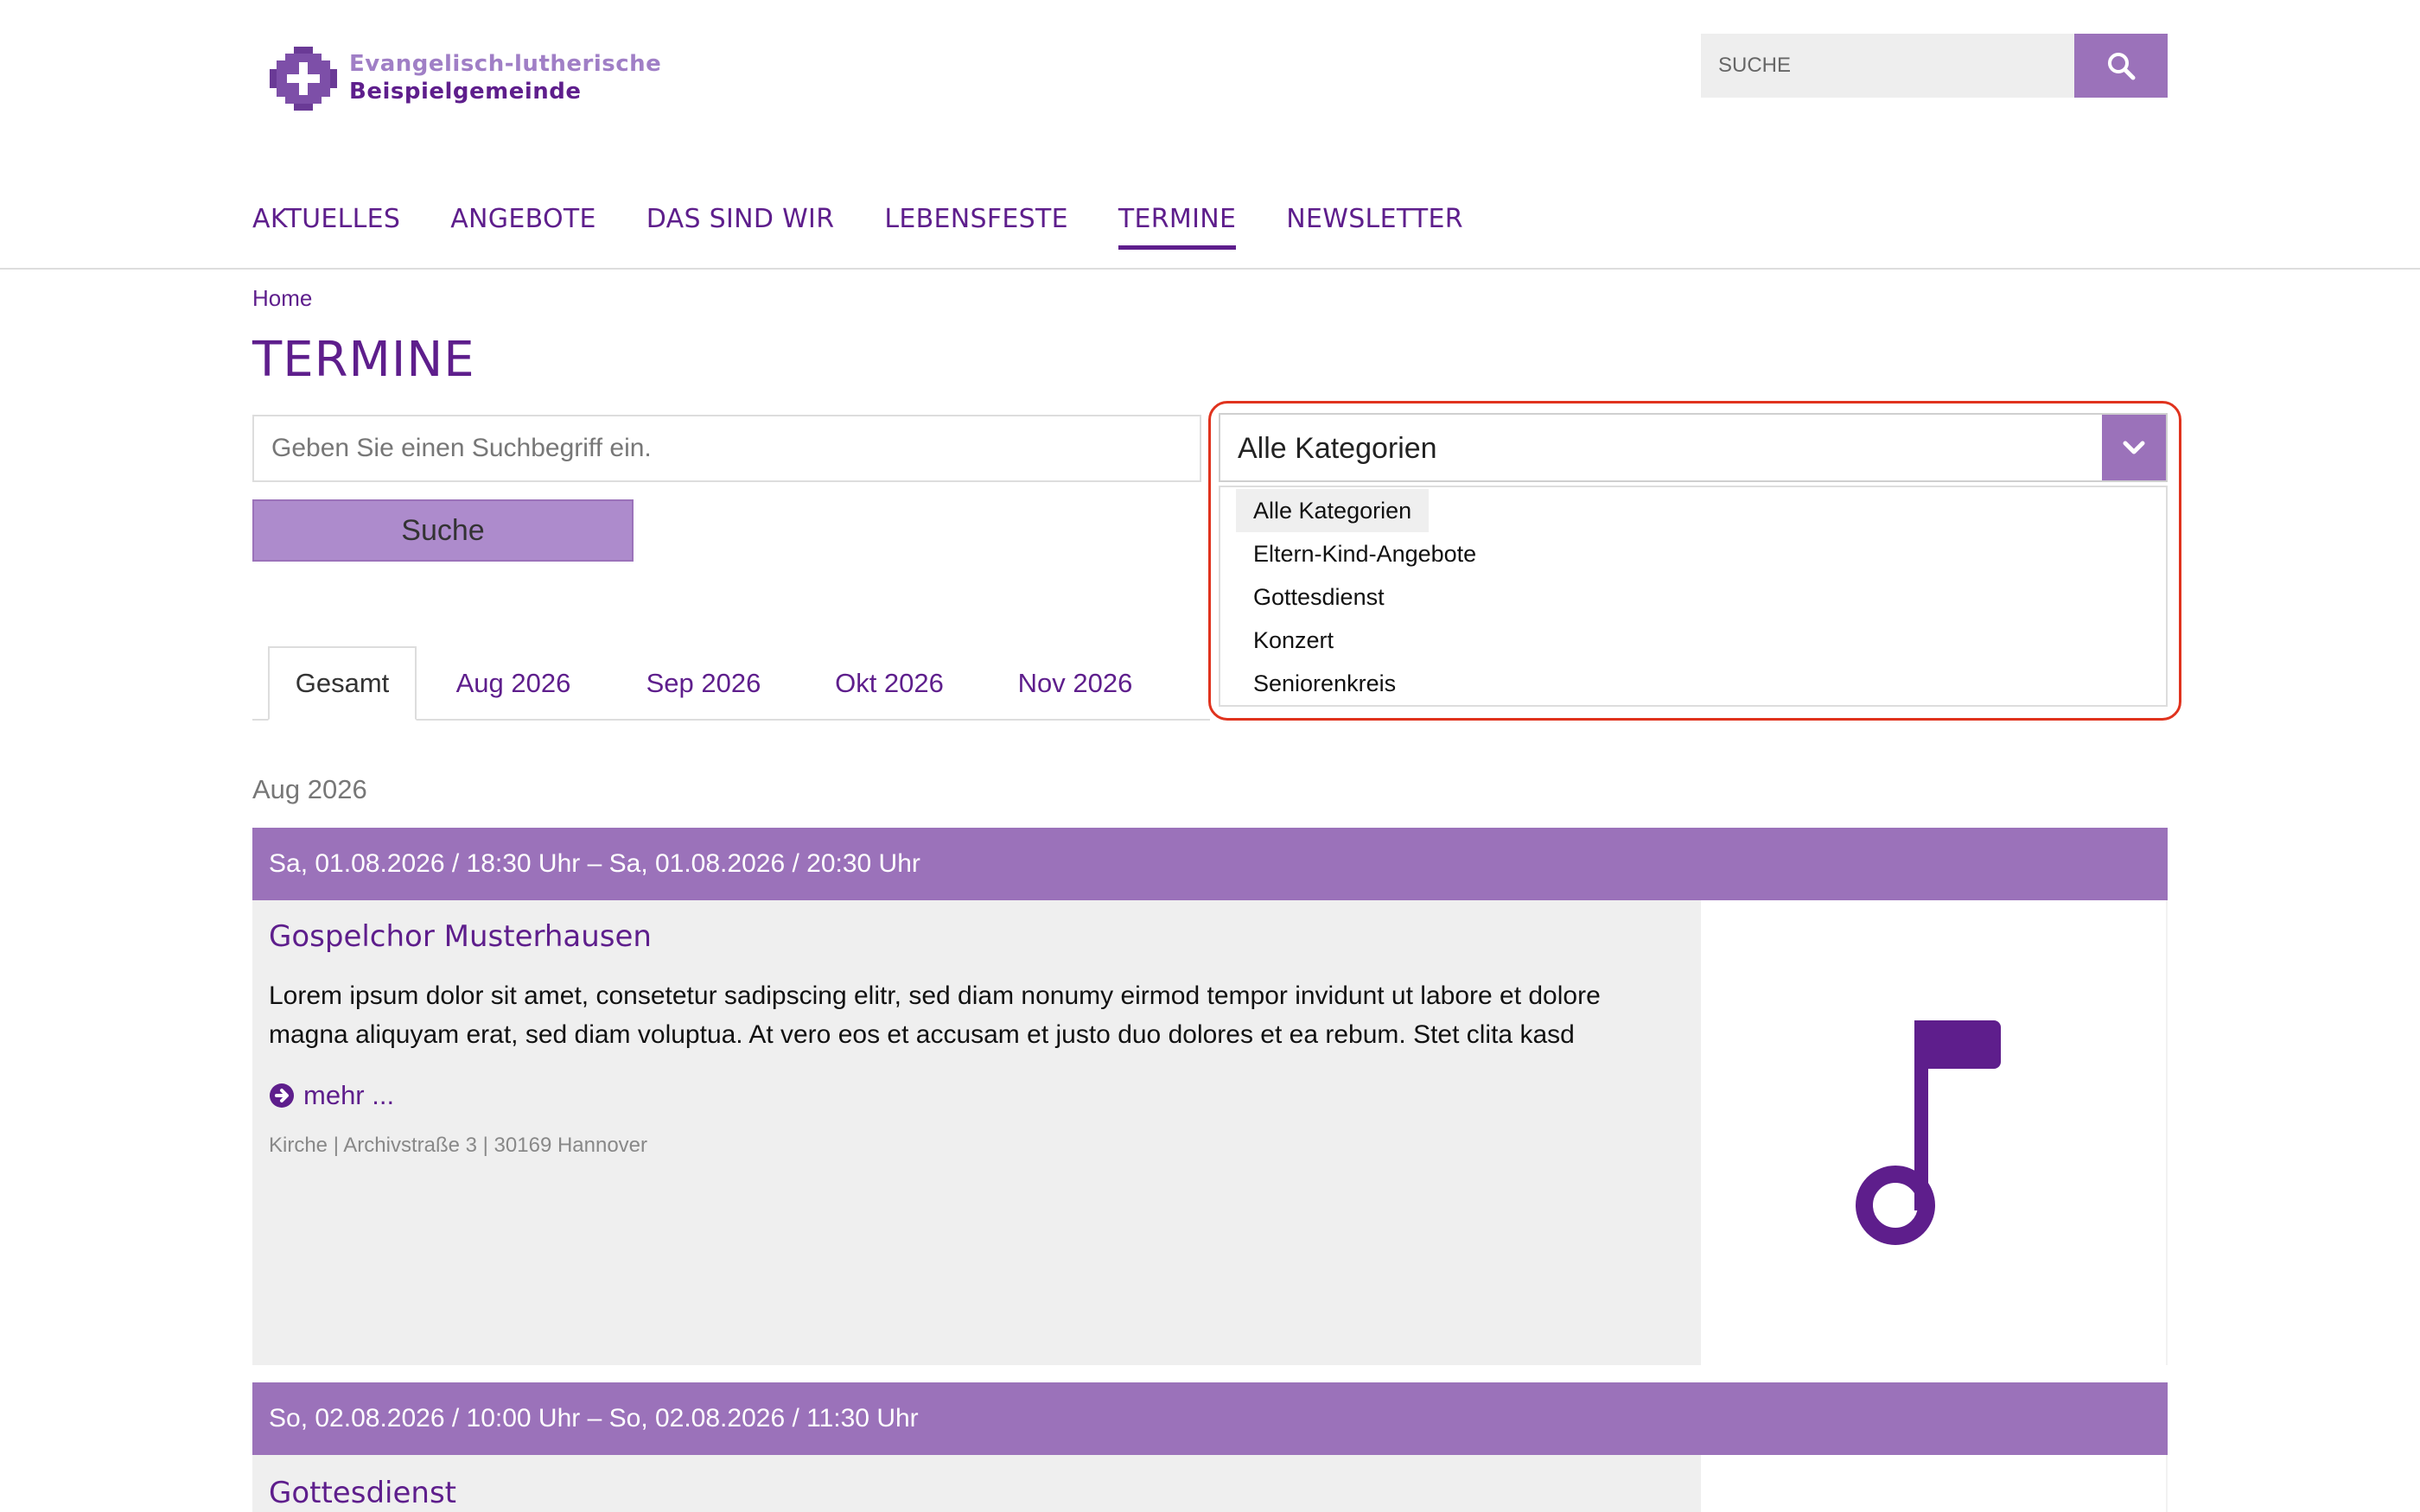 Image resolution: width=2420 pixels, height=1512 pixels. I want to click on nav-item-angebote: ANGEBOTE, so click(523, 226).